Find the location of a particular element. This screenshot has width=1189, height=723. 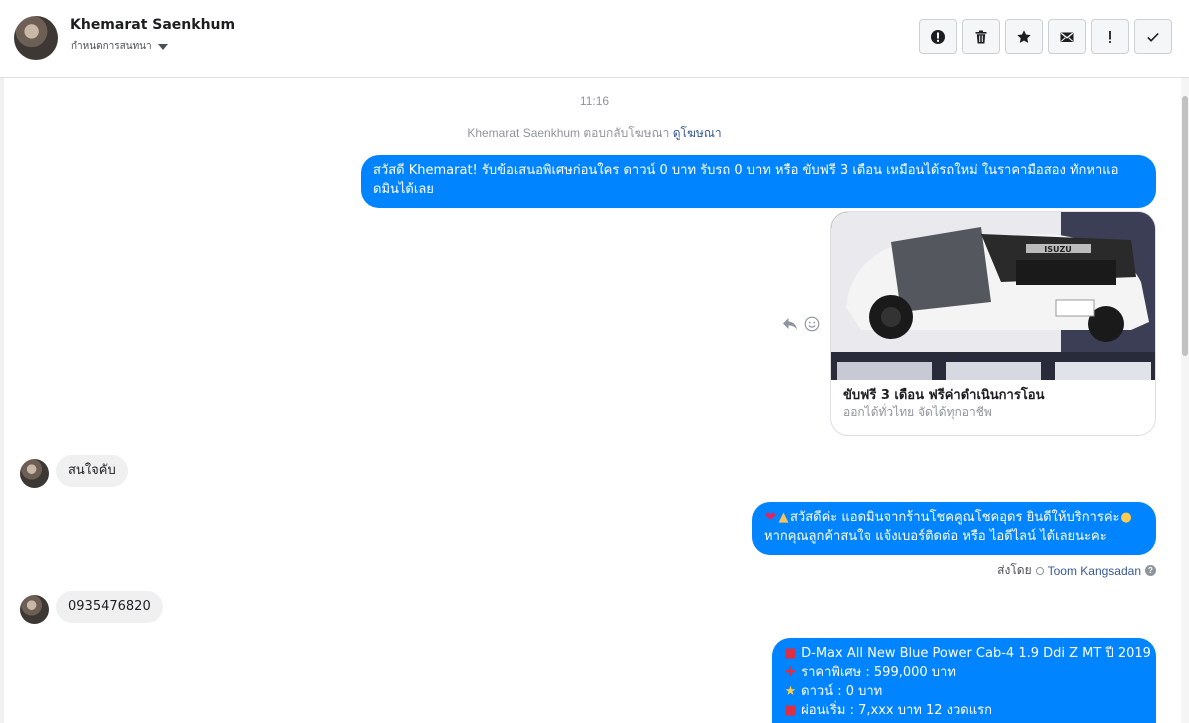

heart-eyes-icon: ● is located at coordinates (1126, 517).